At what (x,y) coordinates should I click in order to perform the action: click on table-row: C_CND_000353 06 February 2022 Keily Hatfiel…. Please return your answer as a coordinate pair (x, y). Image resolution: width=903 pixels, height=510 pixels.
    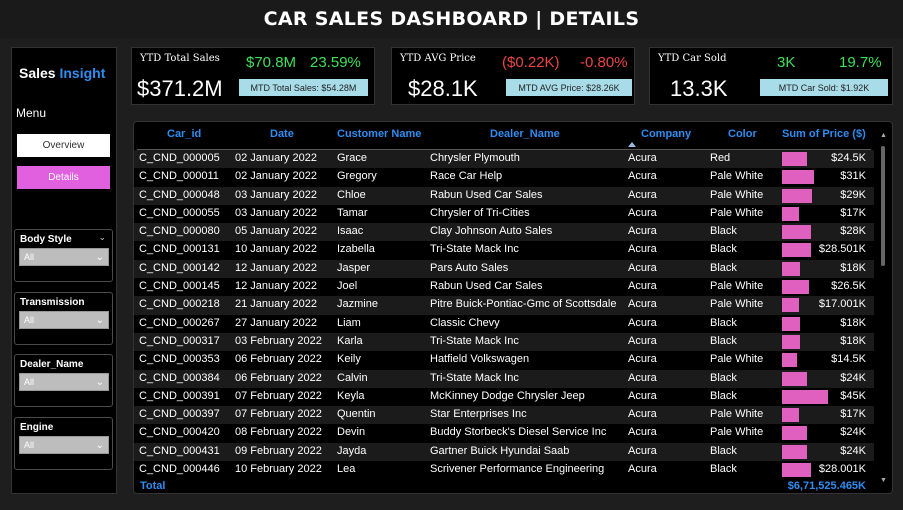
    Looking at the image, I should click on (504, 360).